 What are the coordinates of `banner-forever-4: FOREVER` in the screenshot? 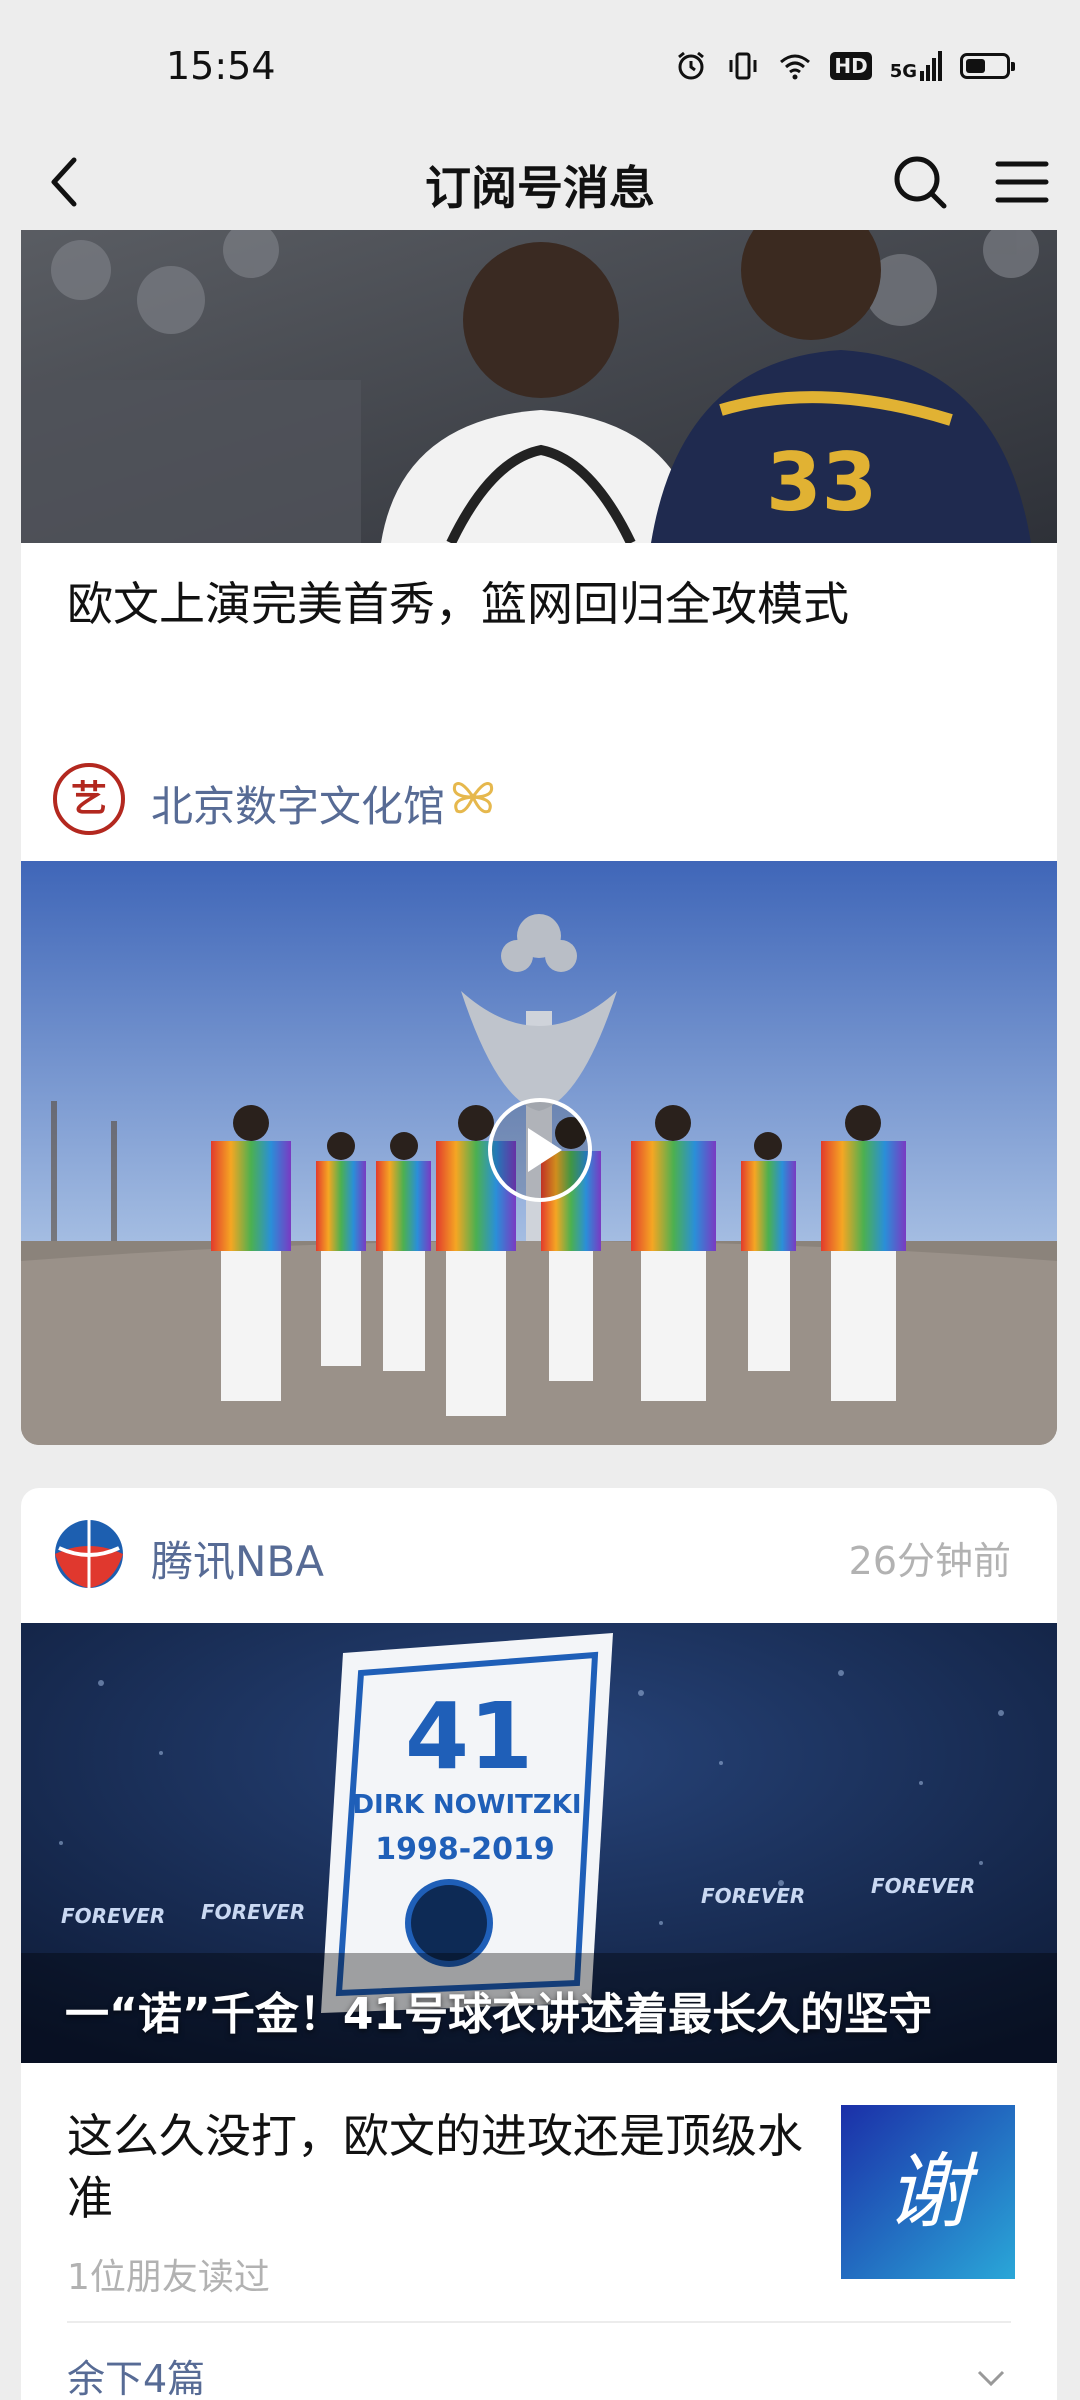 It's located at (923, 1886).